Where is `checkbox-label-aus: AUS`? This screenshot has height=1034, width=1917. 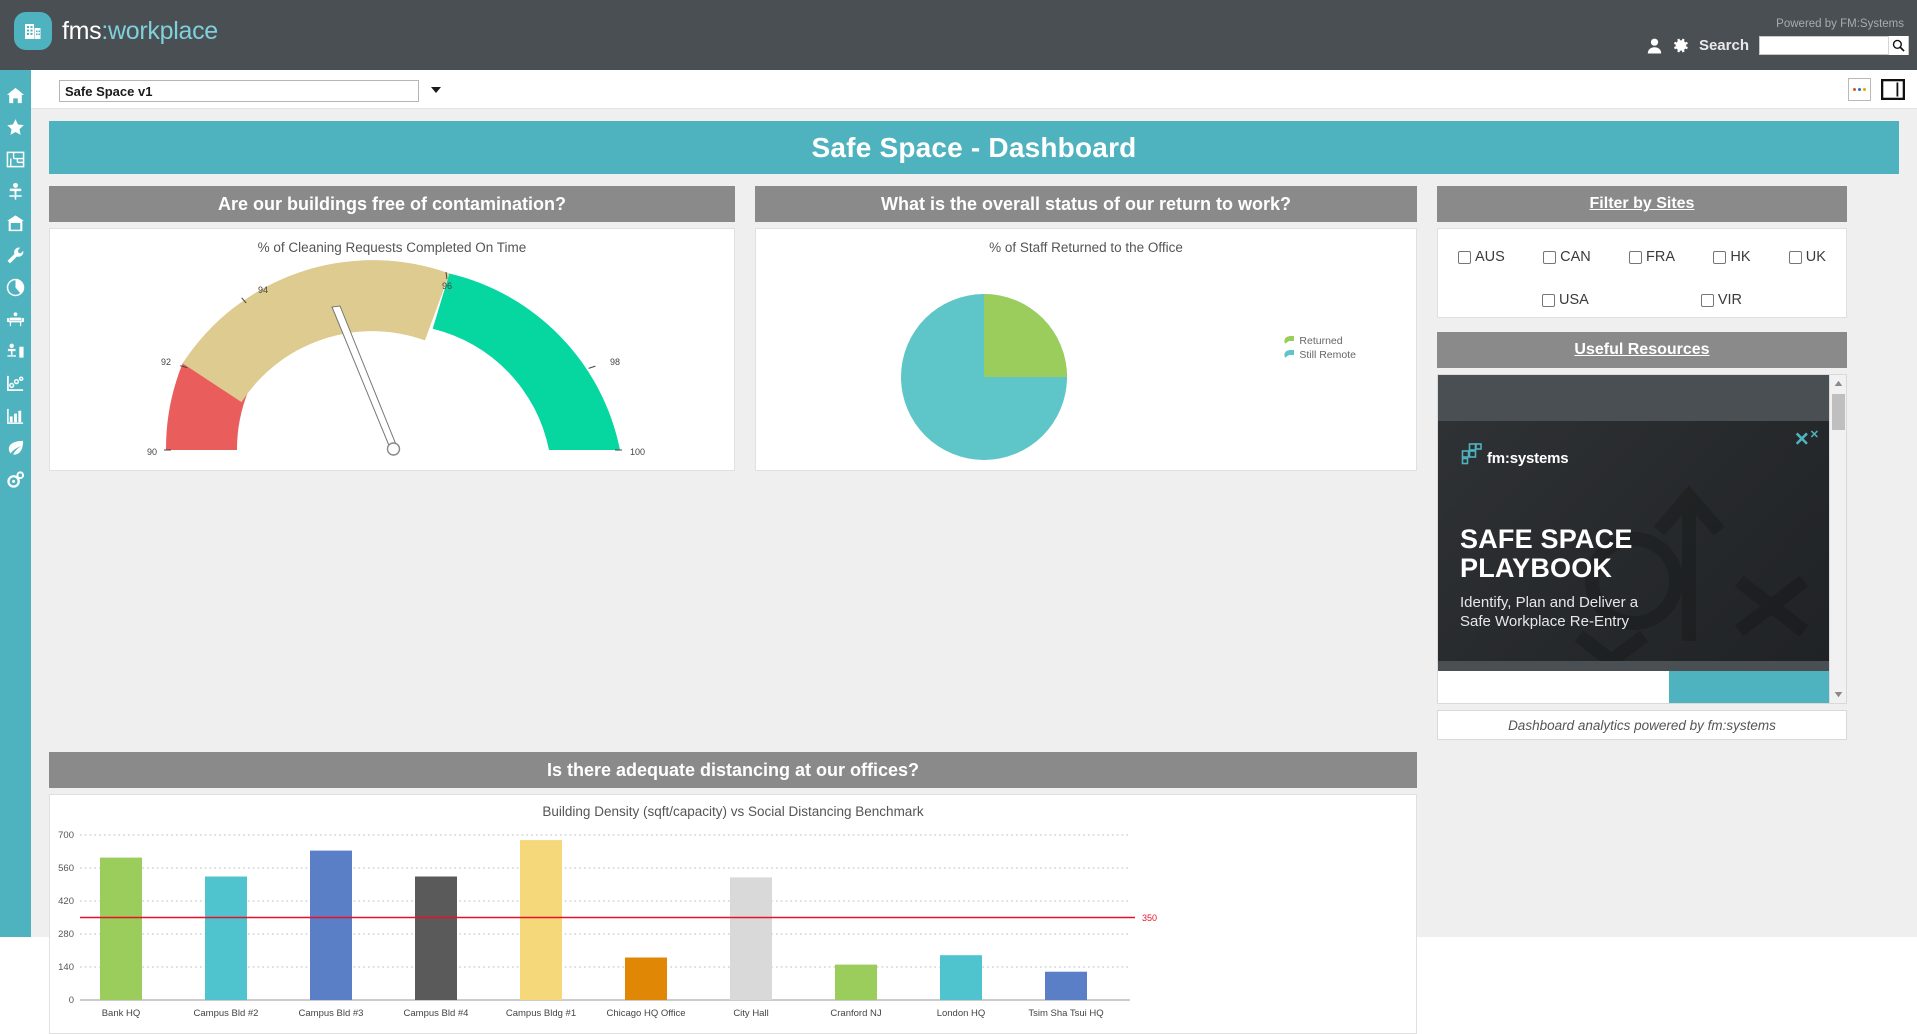
checkbox-label-aus: AUS is located at coordinates (1490, 257).